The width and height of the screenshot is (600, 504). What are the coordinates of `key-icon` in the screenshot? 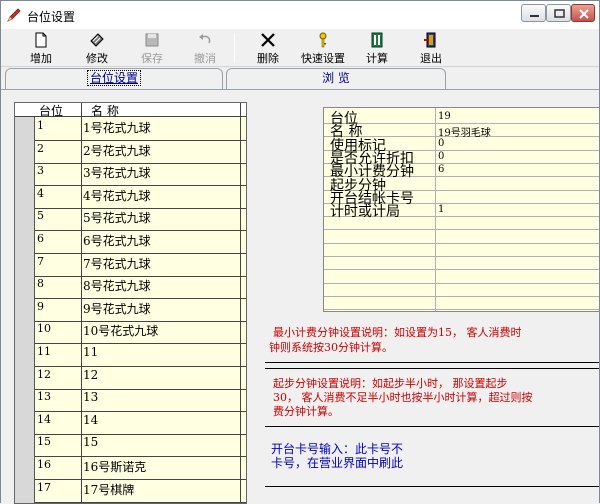 It's located at (323, 40).